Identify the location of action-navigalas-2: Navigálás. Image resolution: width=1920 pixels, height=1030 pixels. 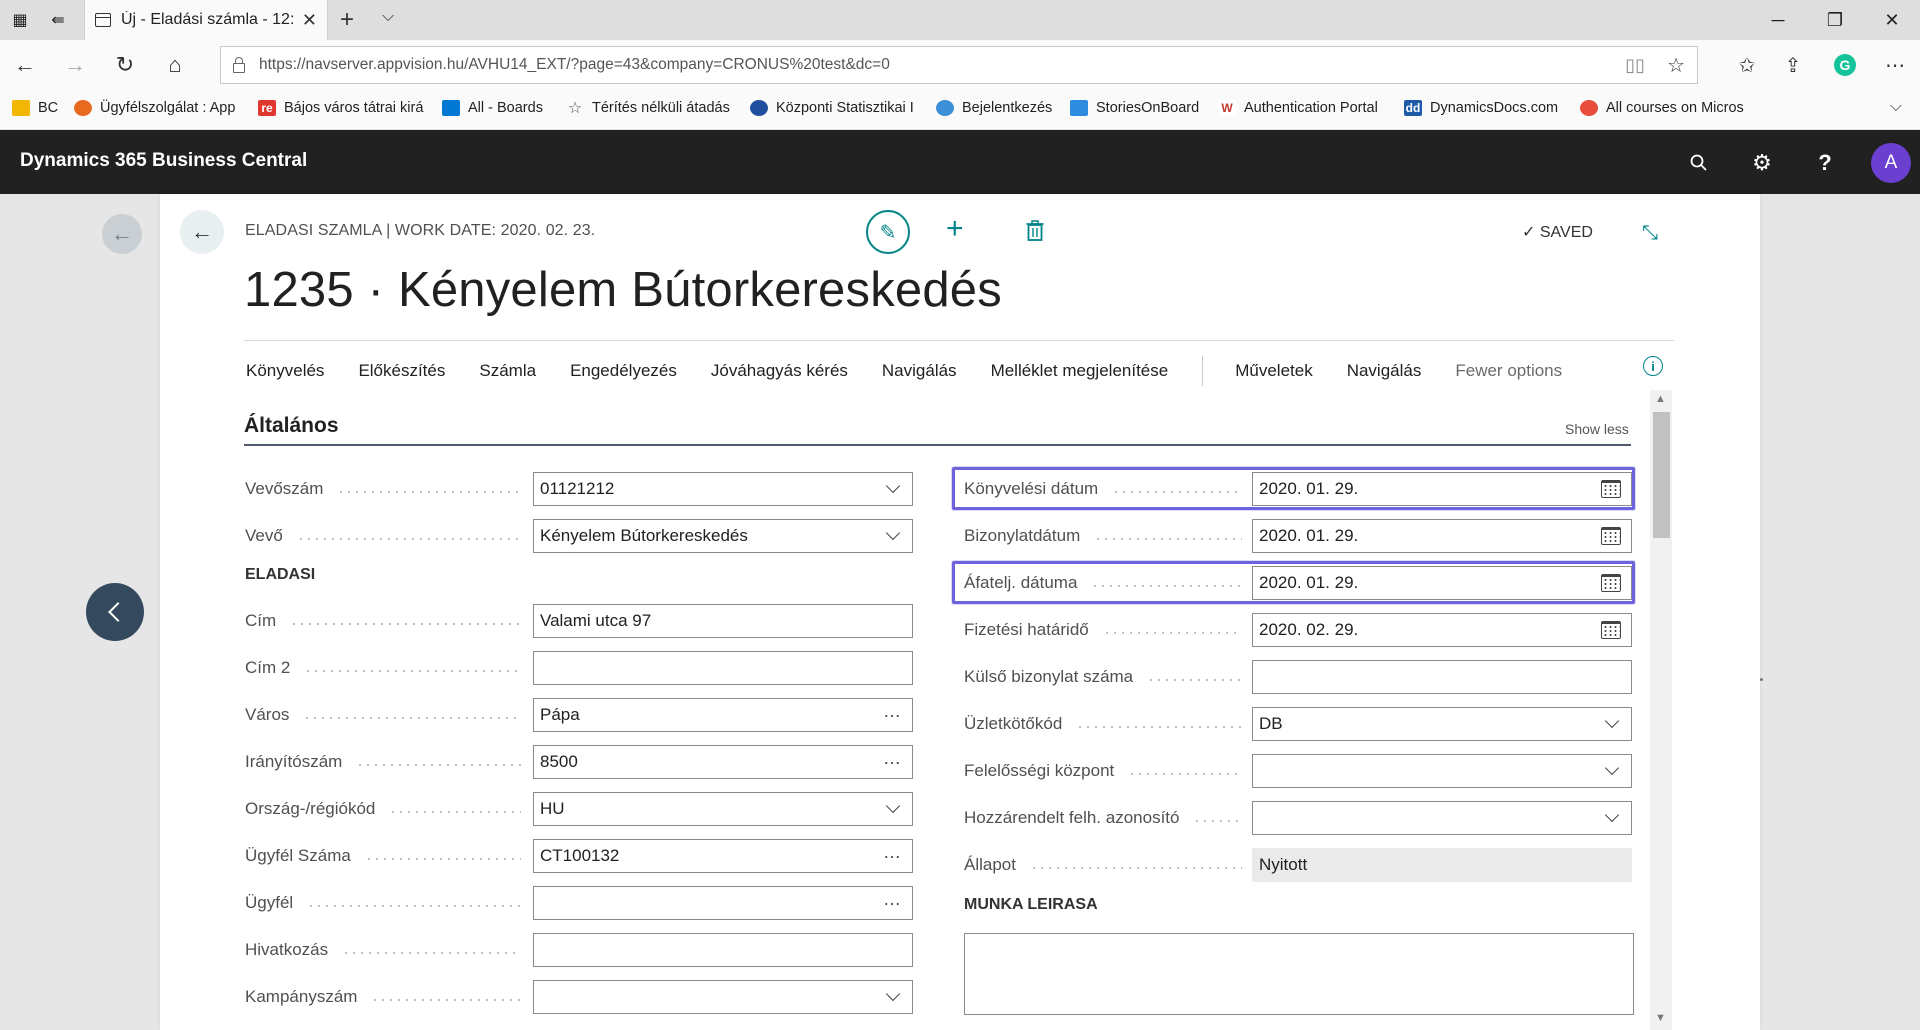
(1384, 371).